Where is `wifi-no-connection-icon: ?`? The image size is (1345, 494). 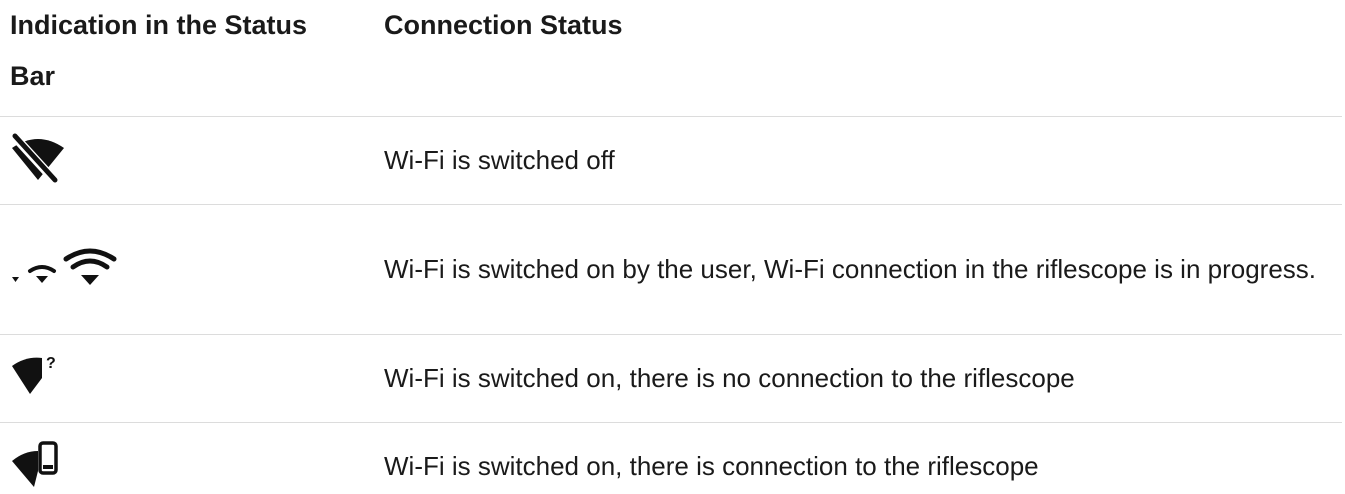 wifi-no-connection-icon: ? is located at coordinates (36, 376).